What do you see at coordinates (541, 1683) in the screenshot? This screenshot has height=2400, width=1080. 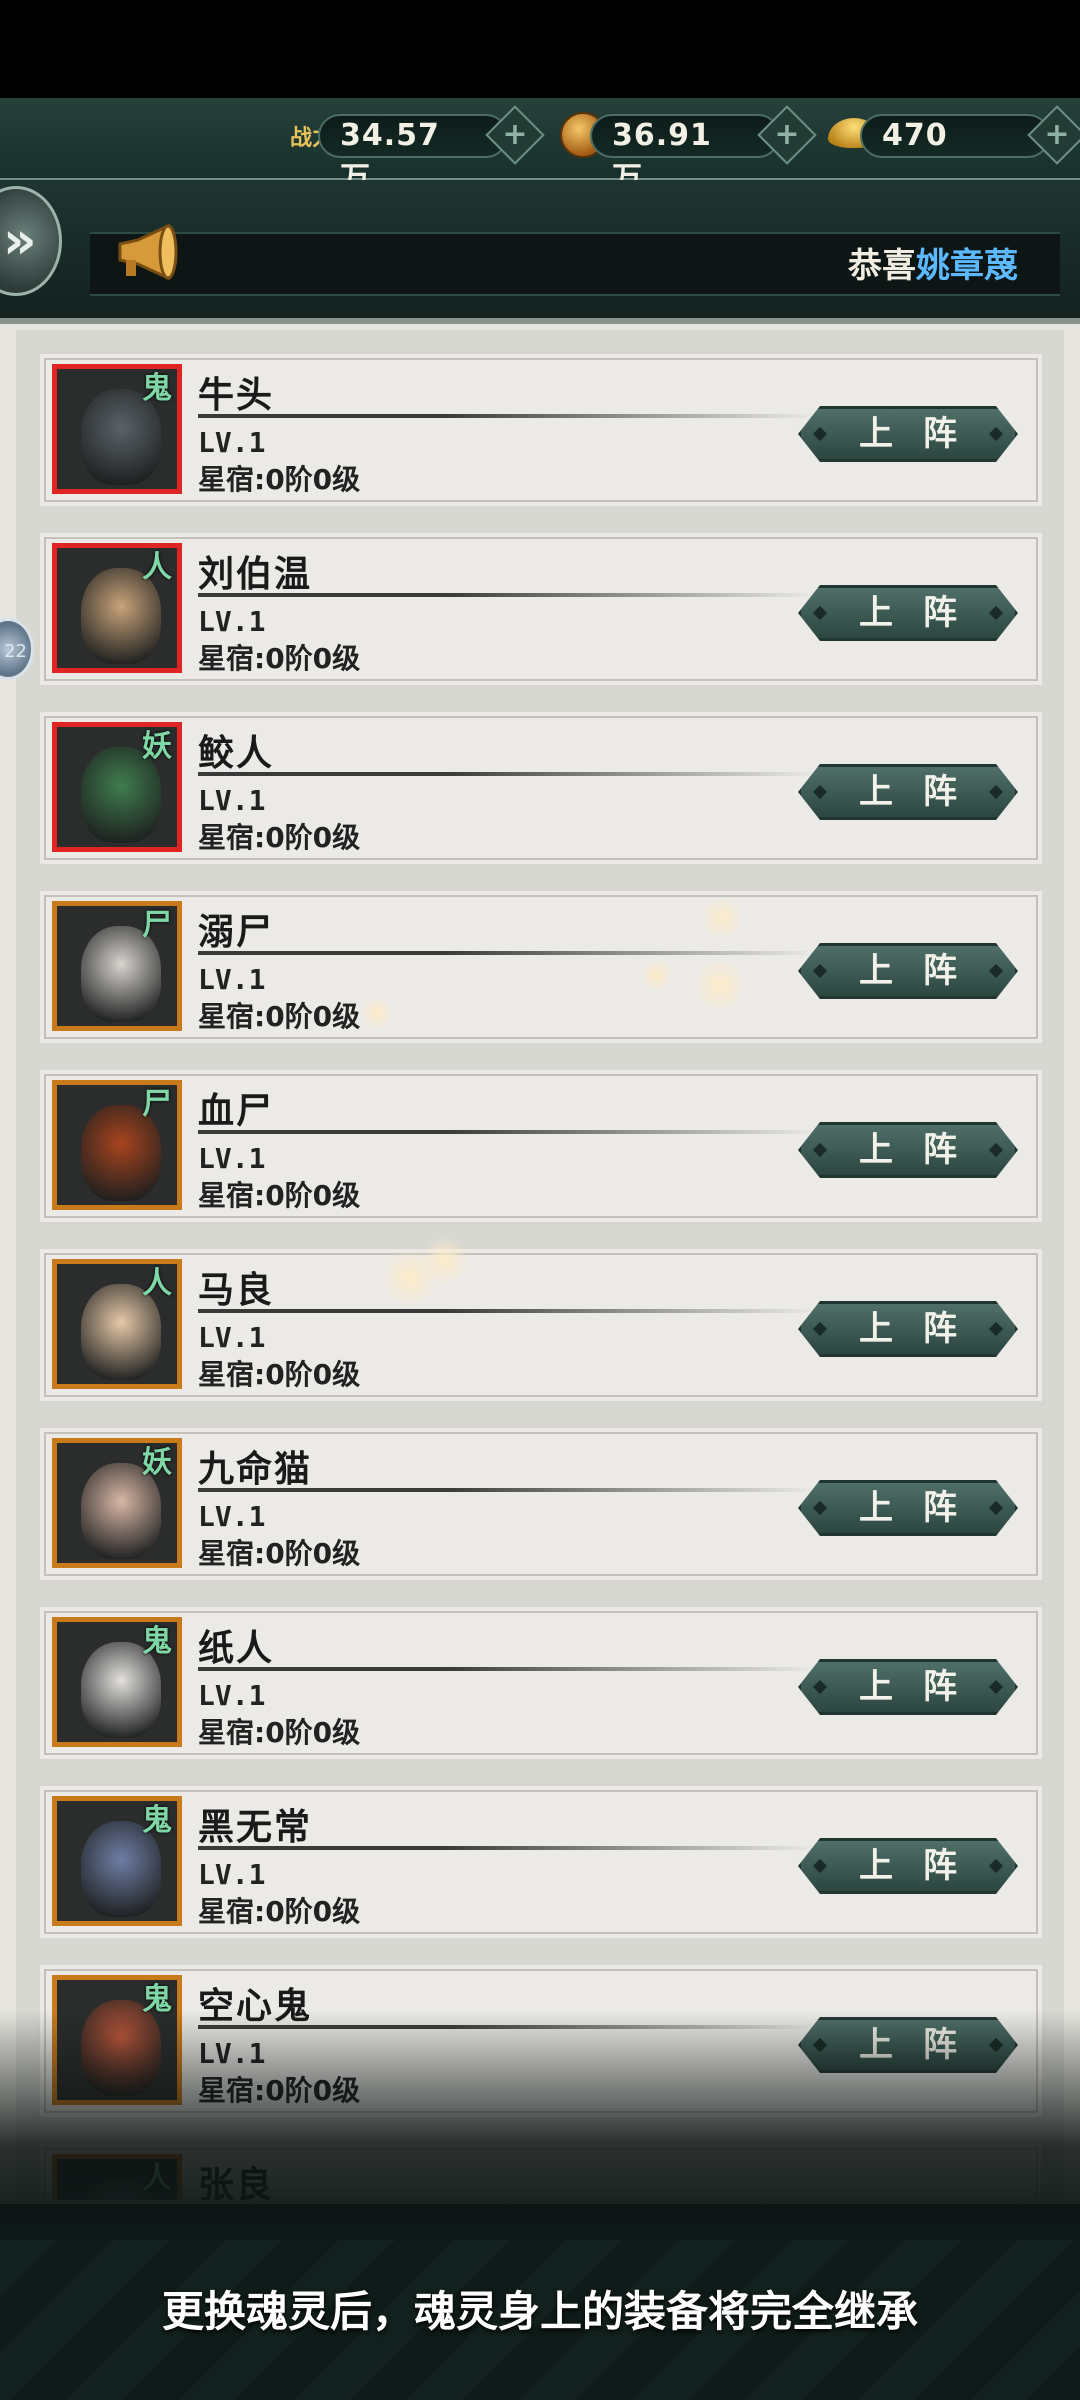 I see `hero-card: 鬼纸人 LV.1 星宿:0阶0级 上阵` at bounding box center [541, 1683].